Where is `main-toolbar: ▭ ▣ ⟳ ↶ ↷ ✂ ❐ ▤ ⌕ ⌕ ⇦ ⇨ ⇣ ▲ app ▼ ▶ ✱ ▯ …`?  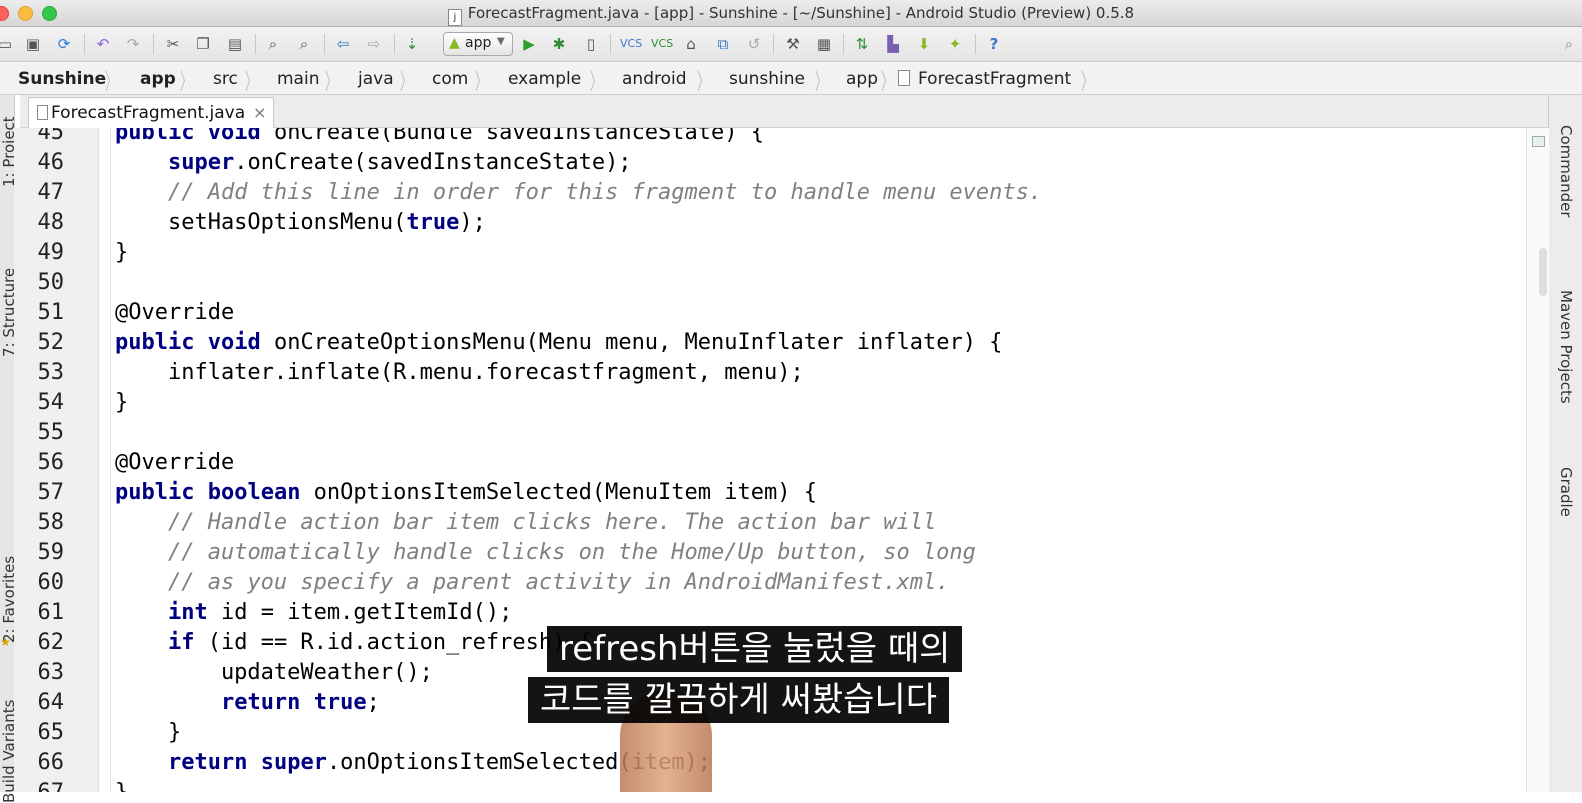 main-toolbar: ▭ ▣ ⟳ ↶ ↷ ✂ ❐ ▤ ⌕ ⌕ ⇦ ⇨ ⇣ ▲ app ▼ ▶ ✱ ▯ … is located at coordinates (791, 44).